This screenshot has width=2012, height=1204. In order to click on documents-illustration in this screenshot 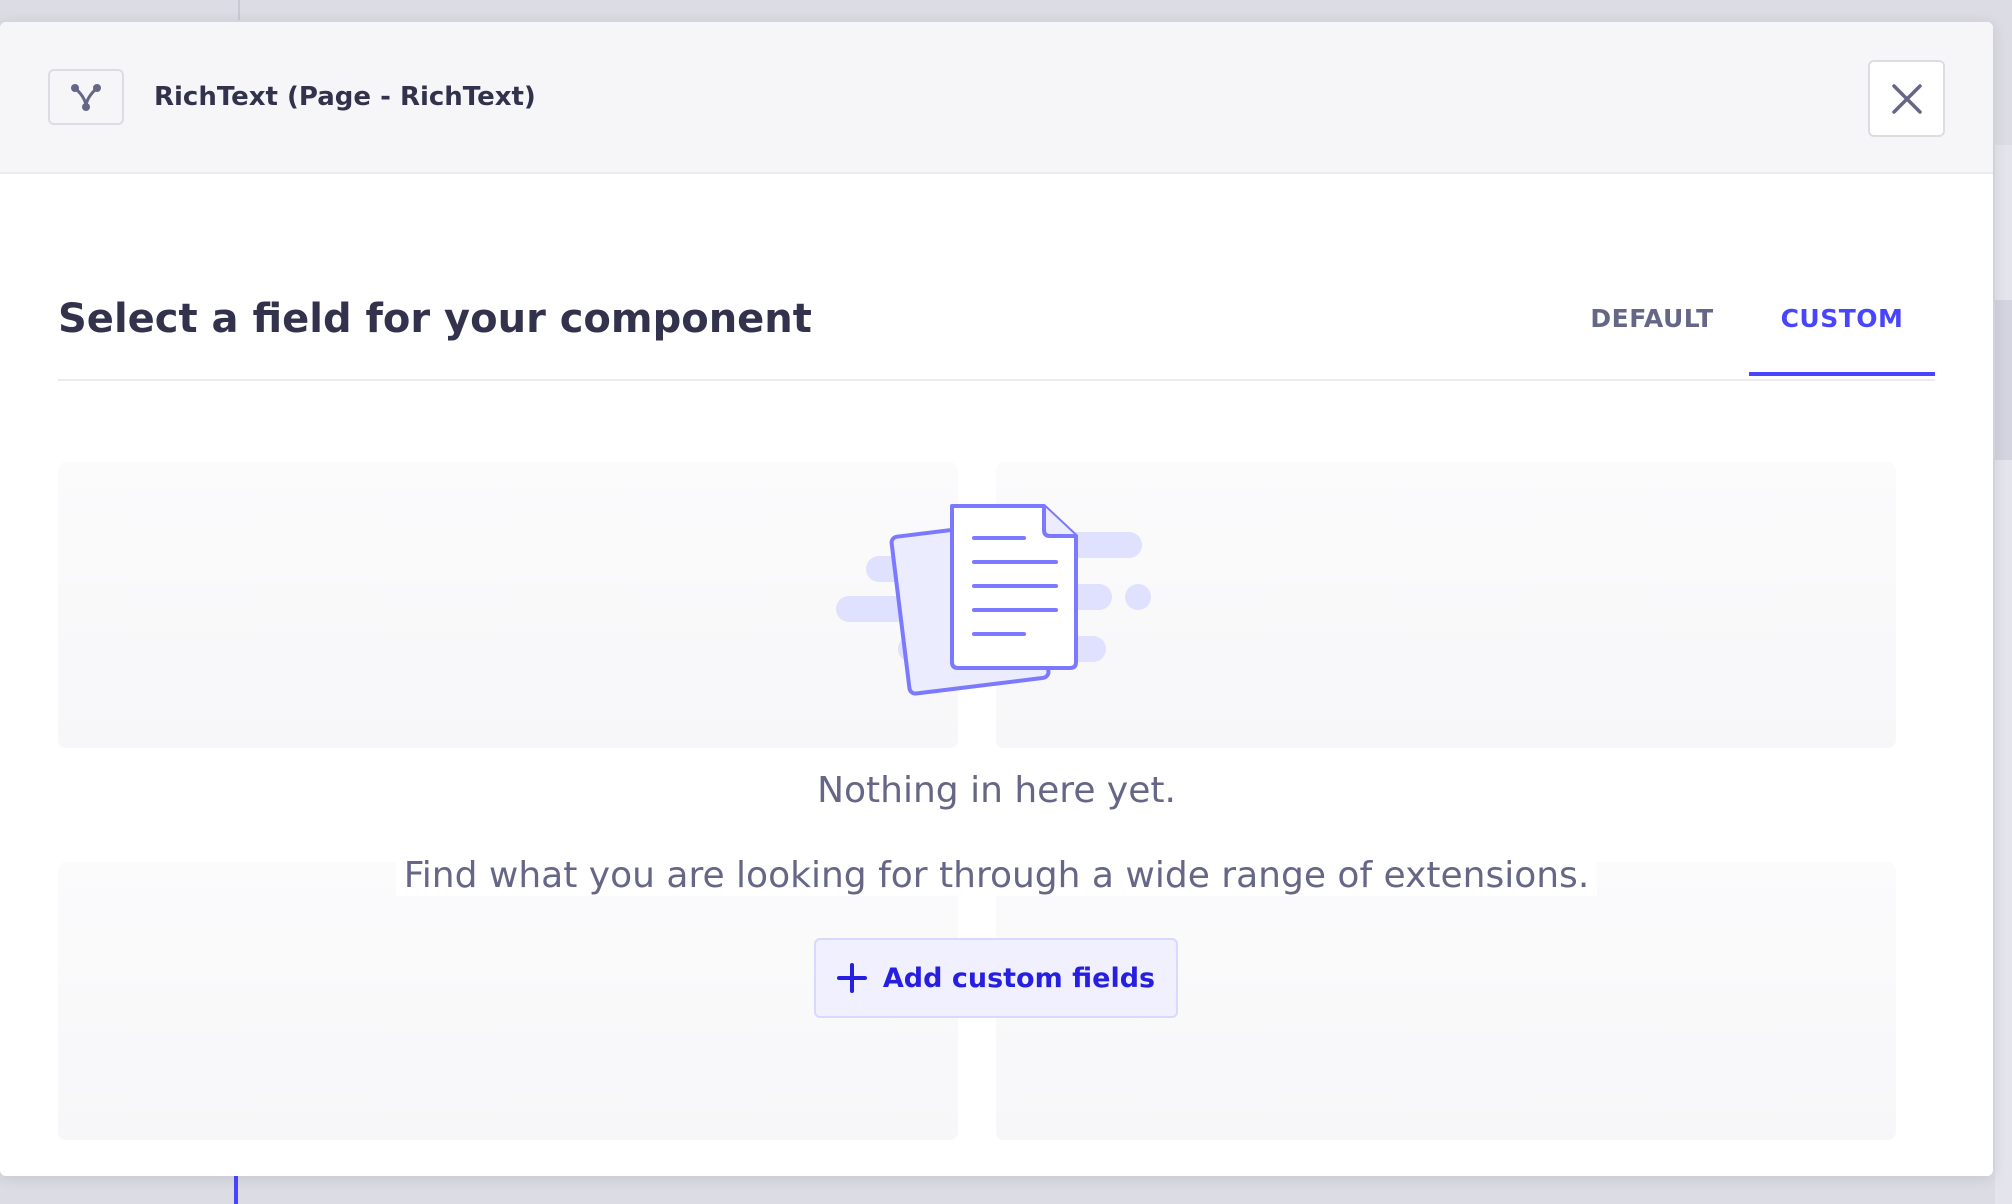, I will do `click(993, 600)`.